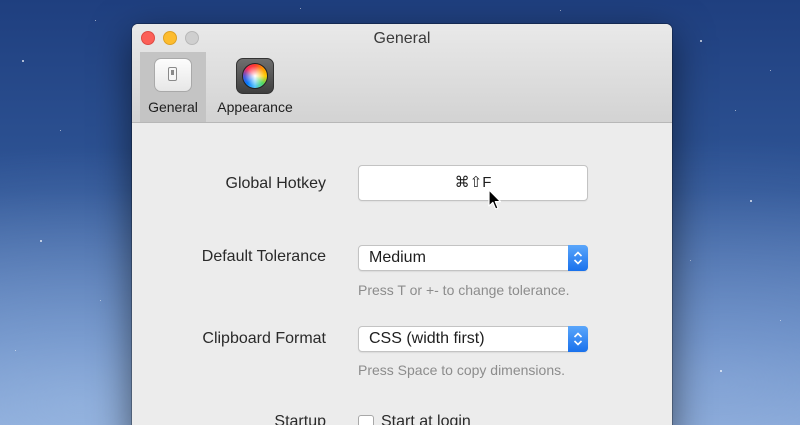 This screenshot has height=425, width=800. I want to click on switch-knob, so click(172, 72).